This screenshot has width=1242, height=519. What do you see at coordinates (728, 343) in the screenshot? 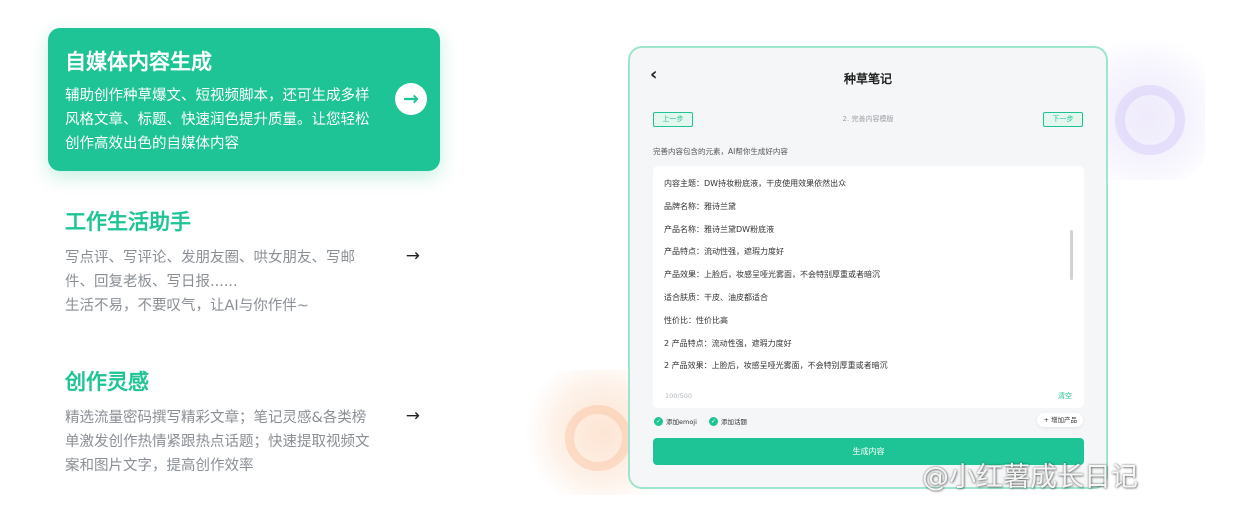
I see `template-field: 2 产品特点：流动性强，遮瑕力度好` at bounding box center [728, 343].